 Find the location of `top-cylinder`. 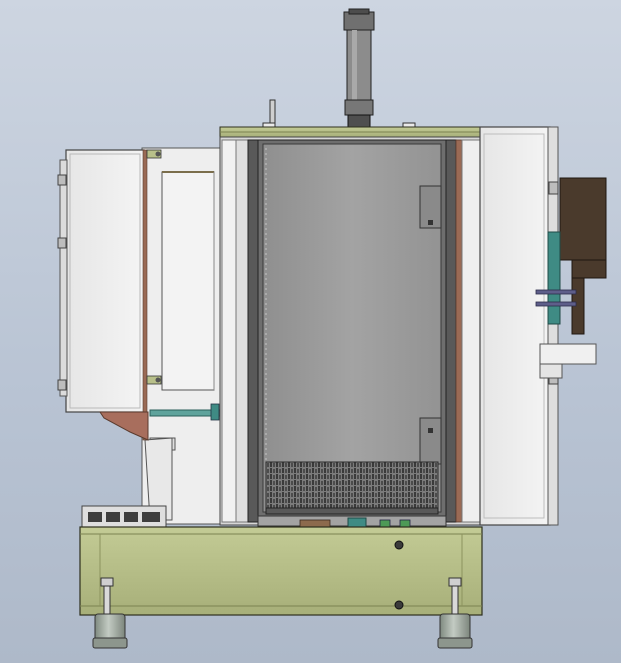

top-cylinder is located at coordinates (339, 69).